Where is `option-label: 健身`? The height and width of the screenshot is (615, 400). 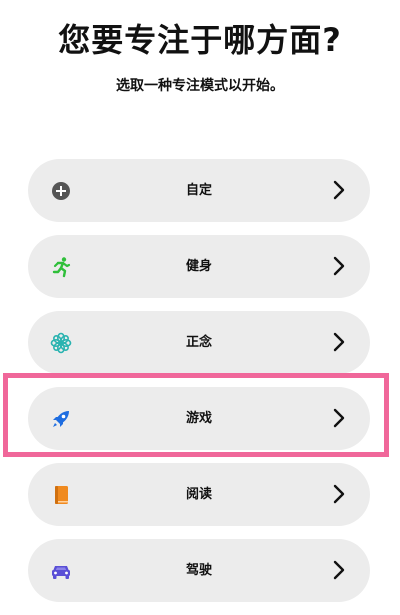
option-label: 健身 is located at coordinates (198, 266).